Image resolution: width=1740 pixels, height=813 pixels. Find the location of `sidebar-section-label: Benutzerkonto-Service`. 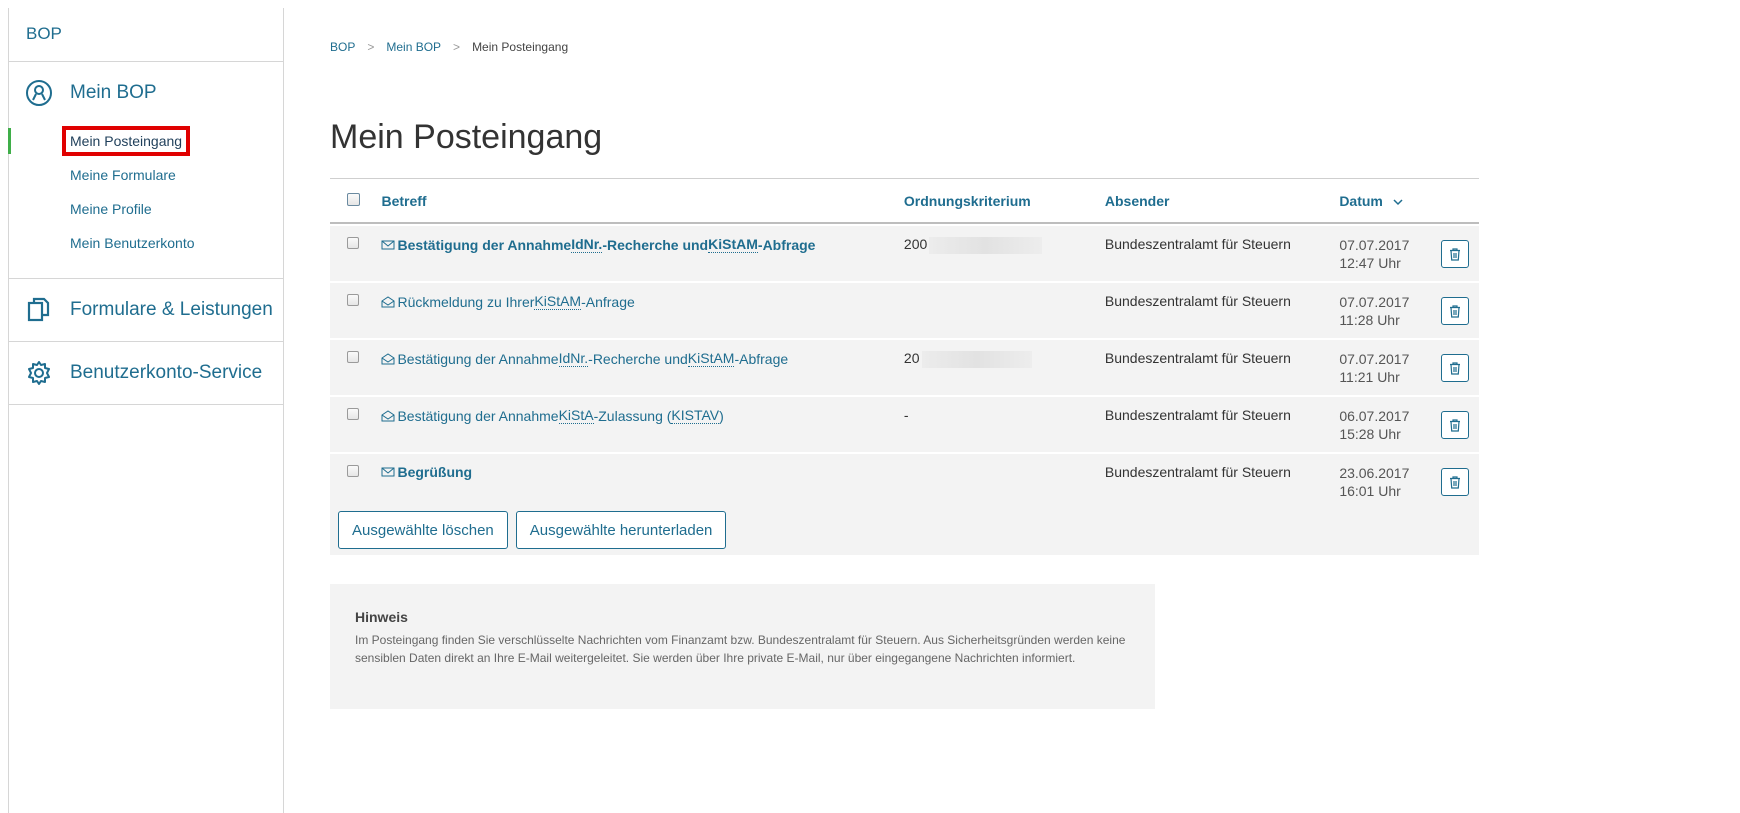

sidebar-section-label: Benutzerkonto-Service is located at coordinates (166, 372).